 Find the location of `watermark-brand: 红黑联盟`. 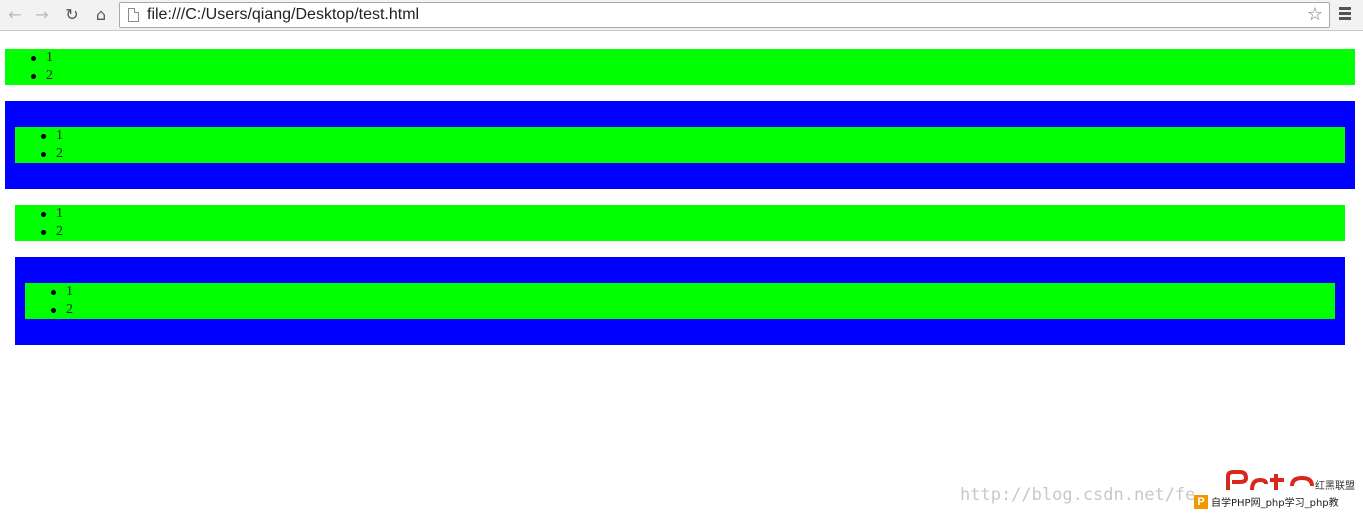

watermark-brand: 红黑联盟 is located at coordinates (1335, 486).